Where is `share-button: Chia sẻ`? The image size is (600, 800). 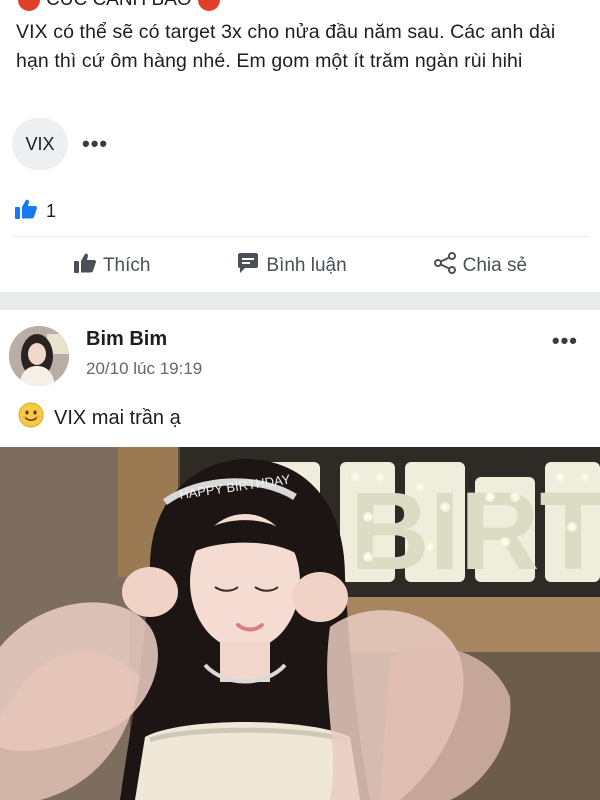
share-button: Chia sẻ is located at coordinates (480, 266).